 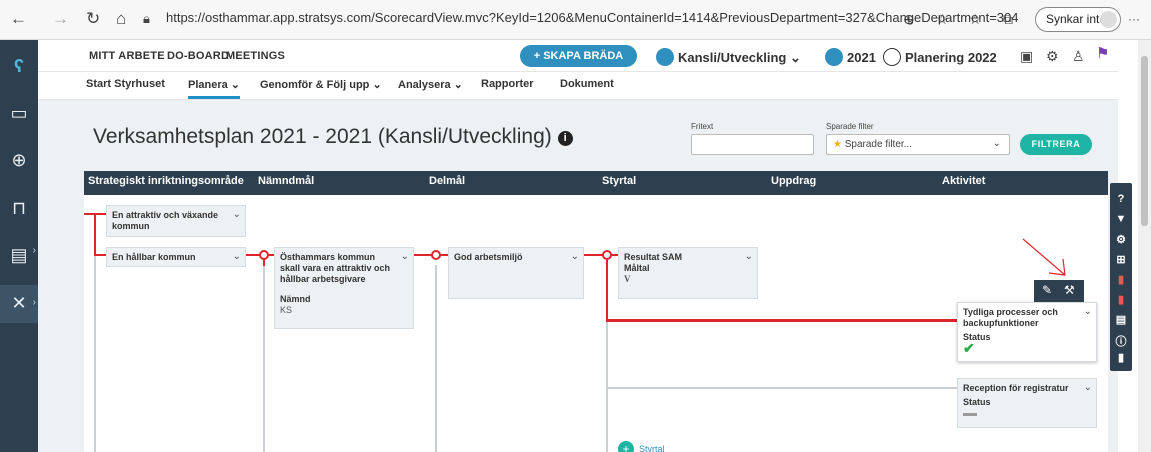 I want to click on home-icon: ⌂, so click(x=121, y=19).